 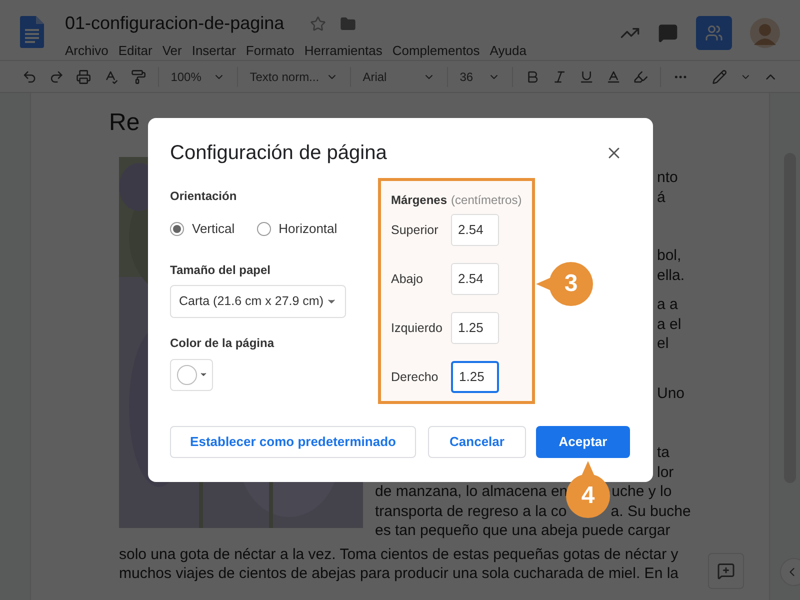 I want to click on menu-item: Archivo, so click(x=86, y=50).